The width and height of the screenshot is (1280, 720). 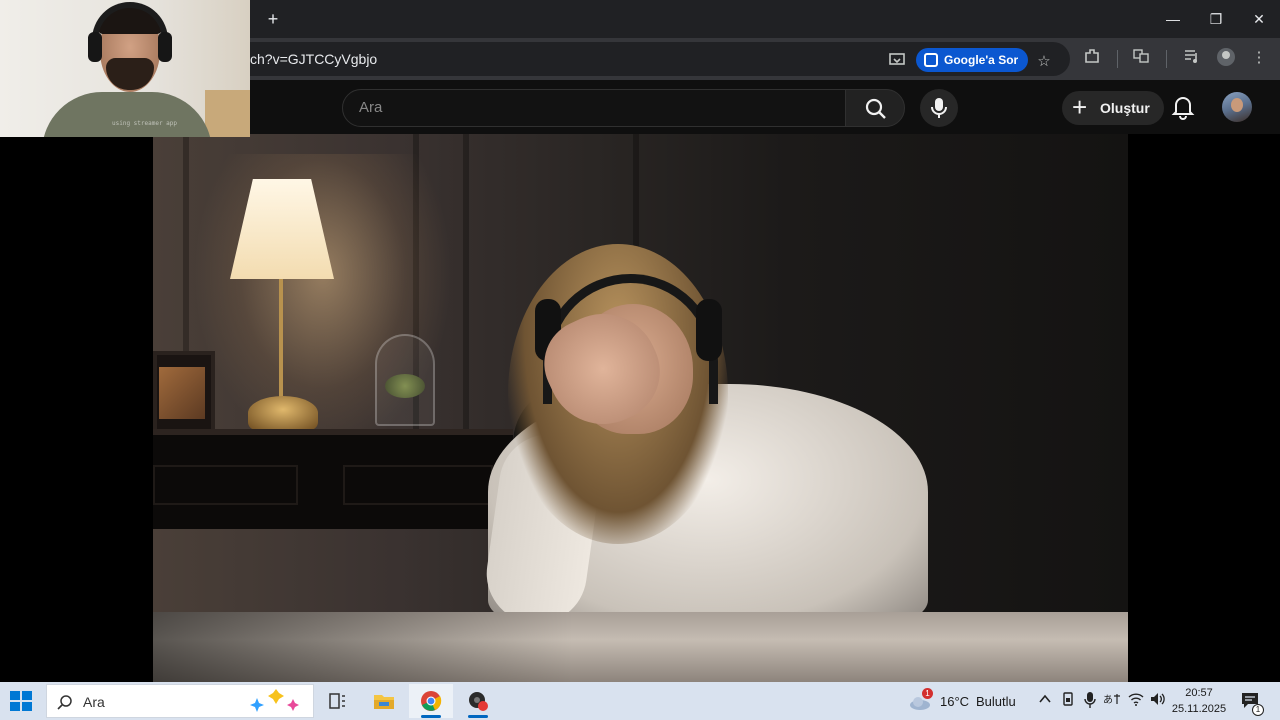 I want to click on notifications-bell-icon, so click(x=1183, y=107).